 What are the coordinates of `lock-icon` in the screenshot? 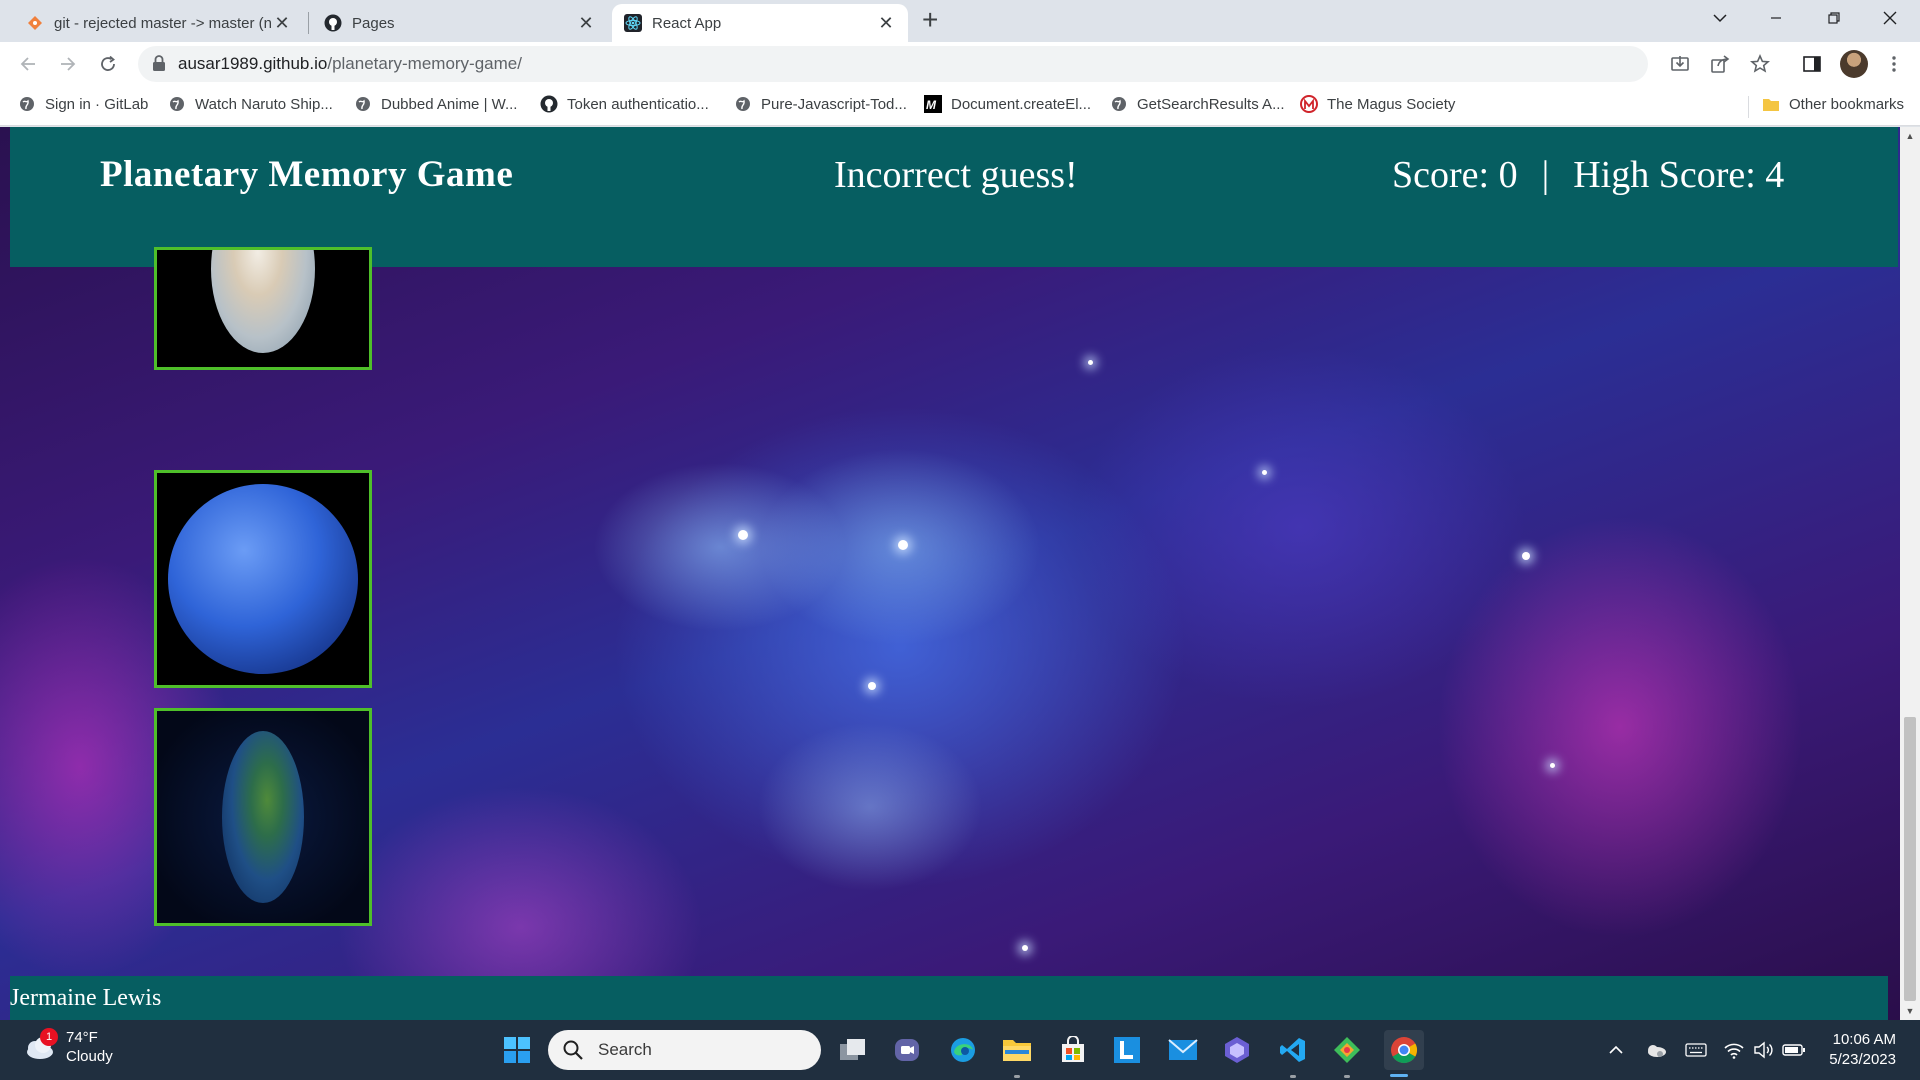 It's located at (159, 66).